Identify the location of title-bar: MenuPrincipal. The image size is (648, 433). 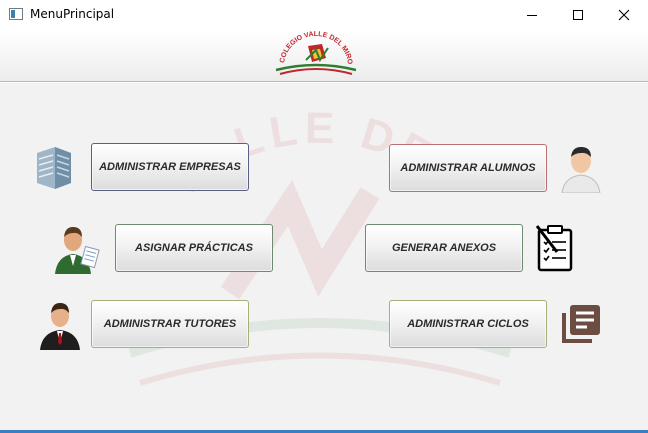
(324, 15).